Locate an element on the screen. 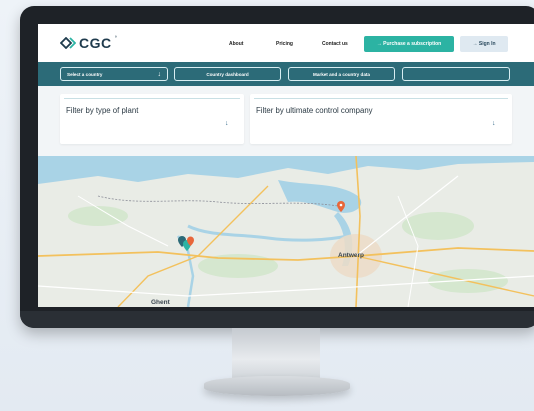  nav-contact: Contact us is located at coordinates (335, 44).